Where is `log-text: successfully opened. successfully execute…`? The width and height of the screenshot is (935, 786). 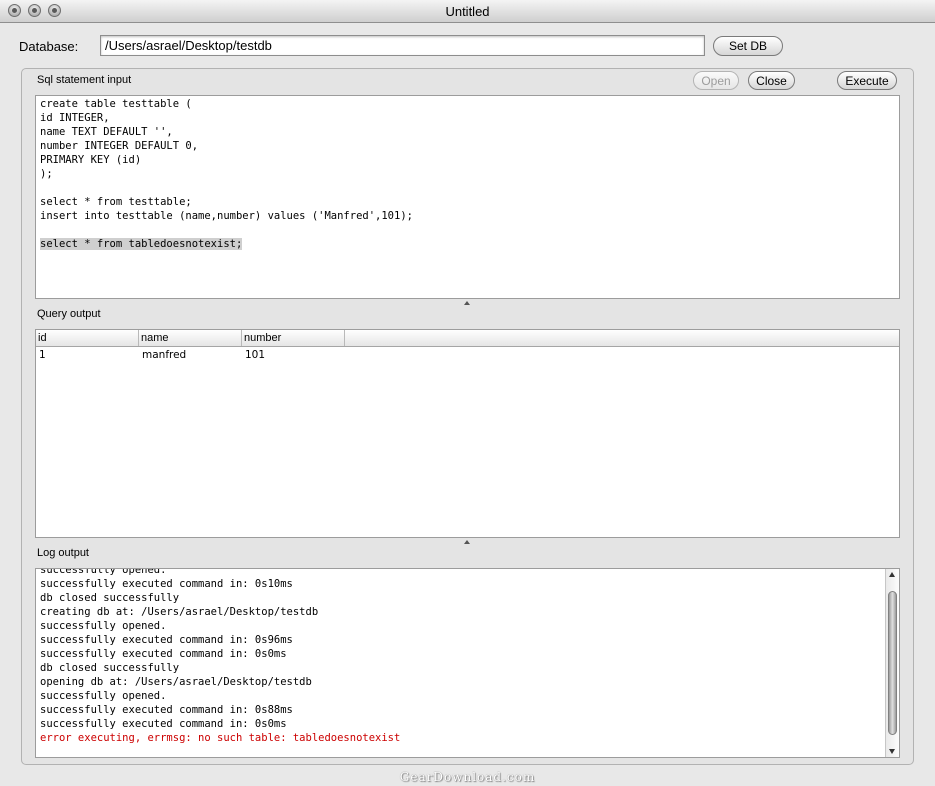 log-text: successfully opened. successfully execute… is located at coordinates (220, 657).